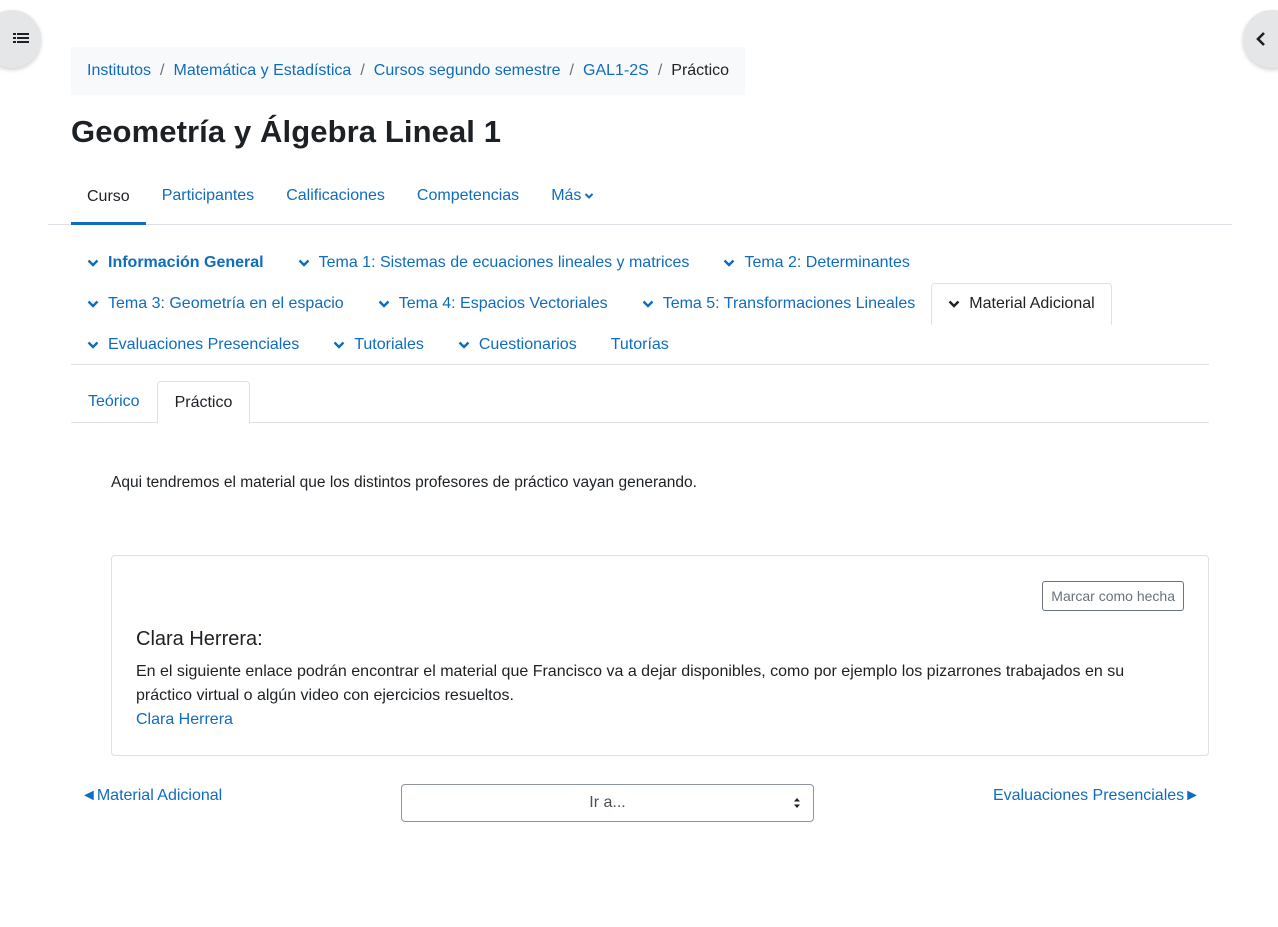  I want to click on nav-tab-calificaciones: Calificaciones, so click(335, 196).